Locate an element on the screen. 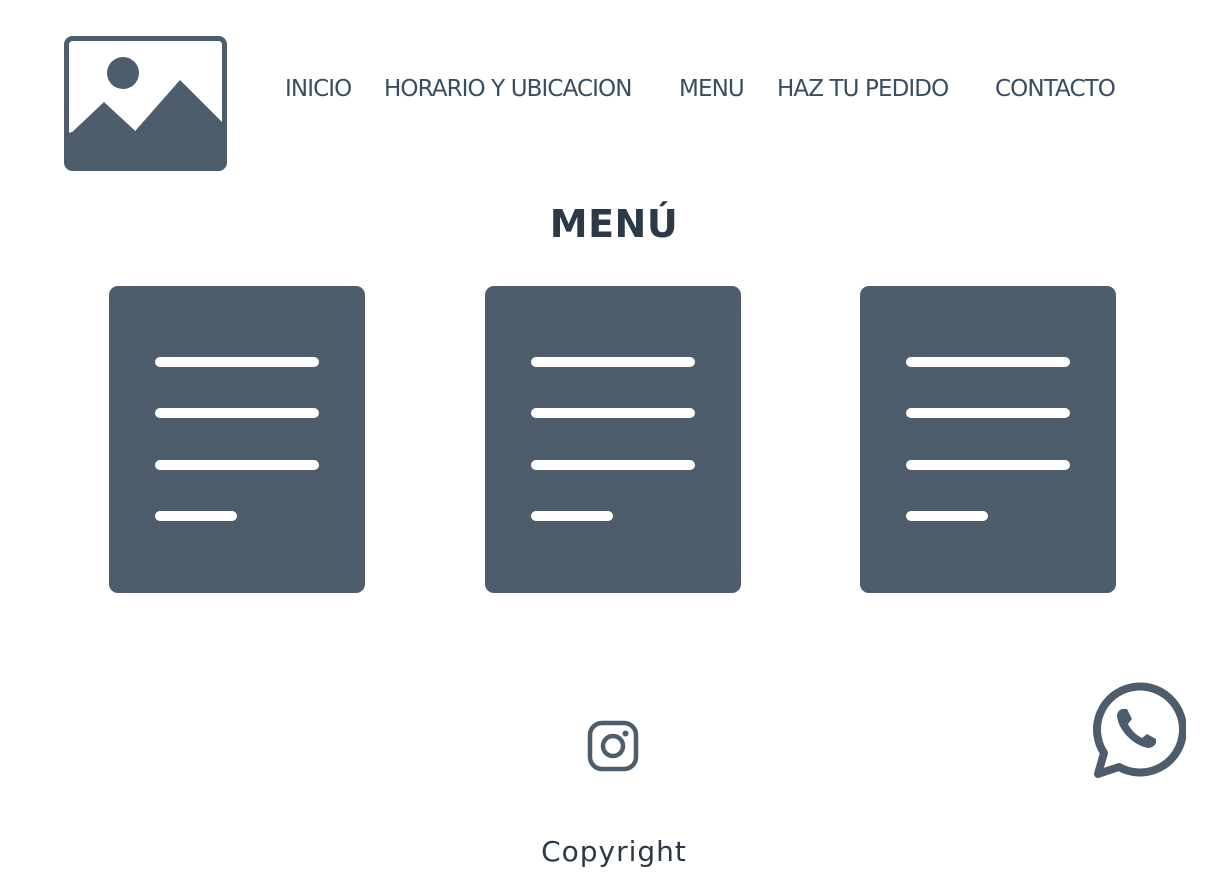 The width and height of the screenshot is (1228, 880). nav-item-inicio: INICIO is located at coordinates (318, 89).